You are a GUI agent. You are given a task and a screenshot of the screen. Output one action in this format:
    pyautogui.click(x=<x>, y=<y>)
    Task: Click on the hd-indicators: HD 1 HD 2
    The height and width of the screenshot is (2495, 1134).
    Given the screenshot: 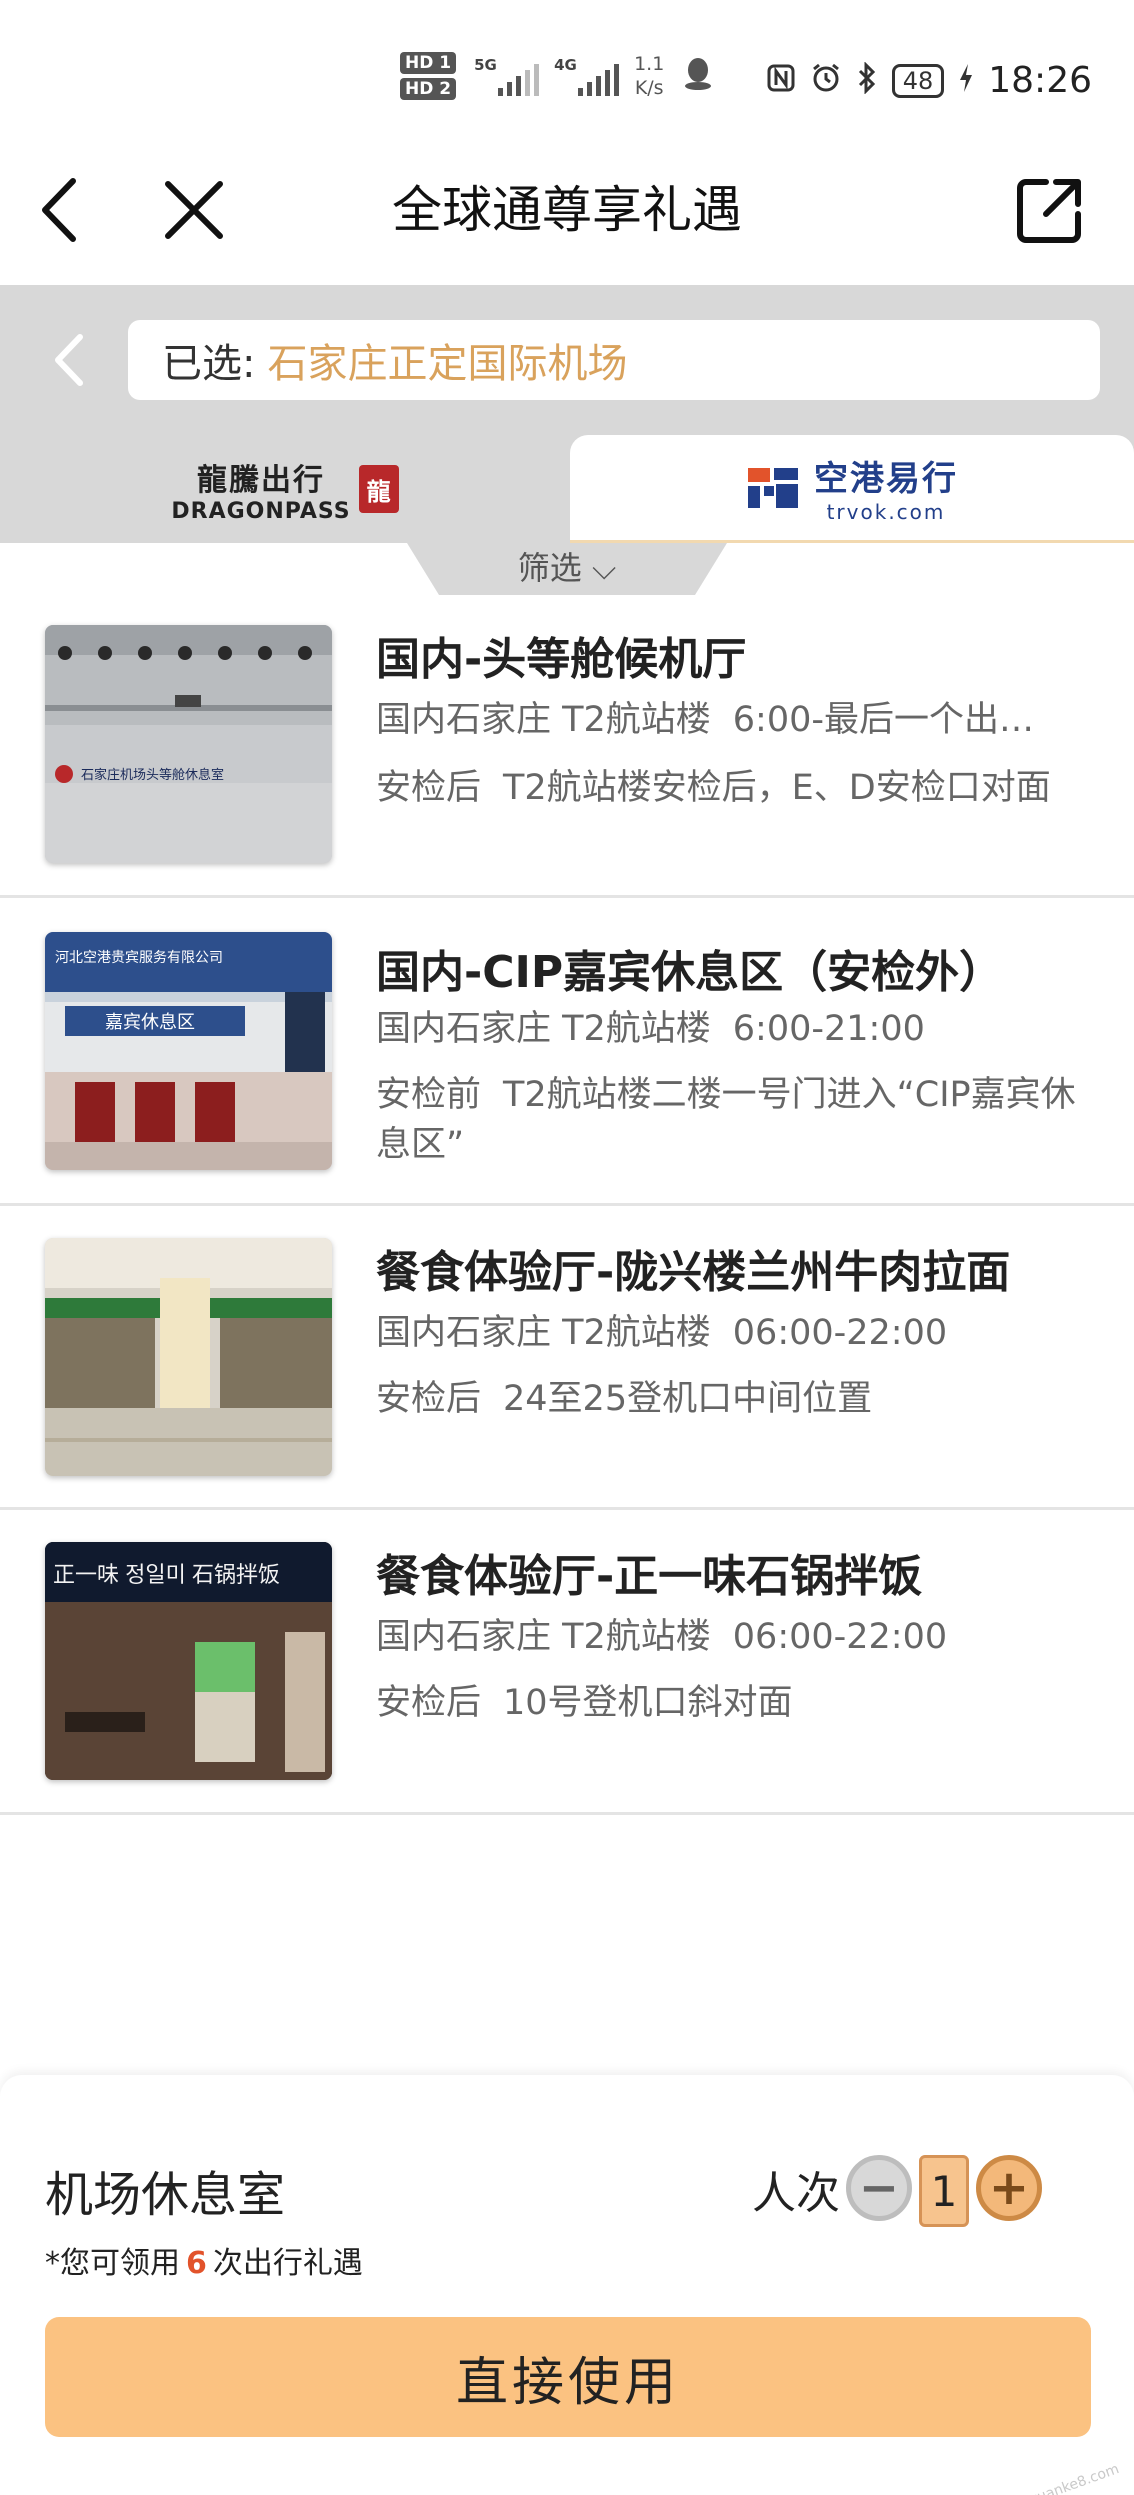 What is the action you would take?
    pyautogui.click(x=428, y=76)
    